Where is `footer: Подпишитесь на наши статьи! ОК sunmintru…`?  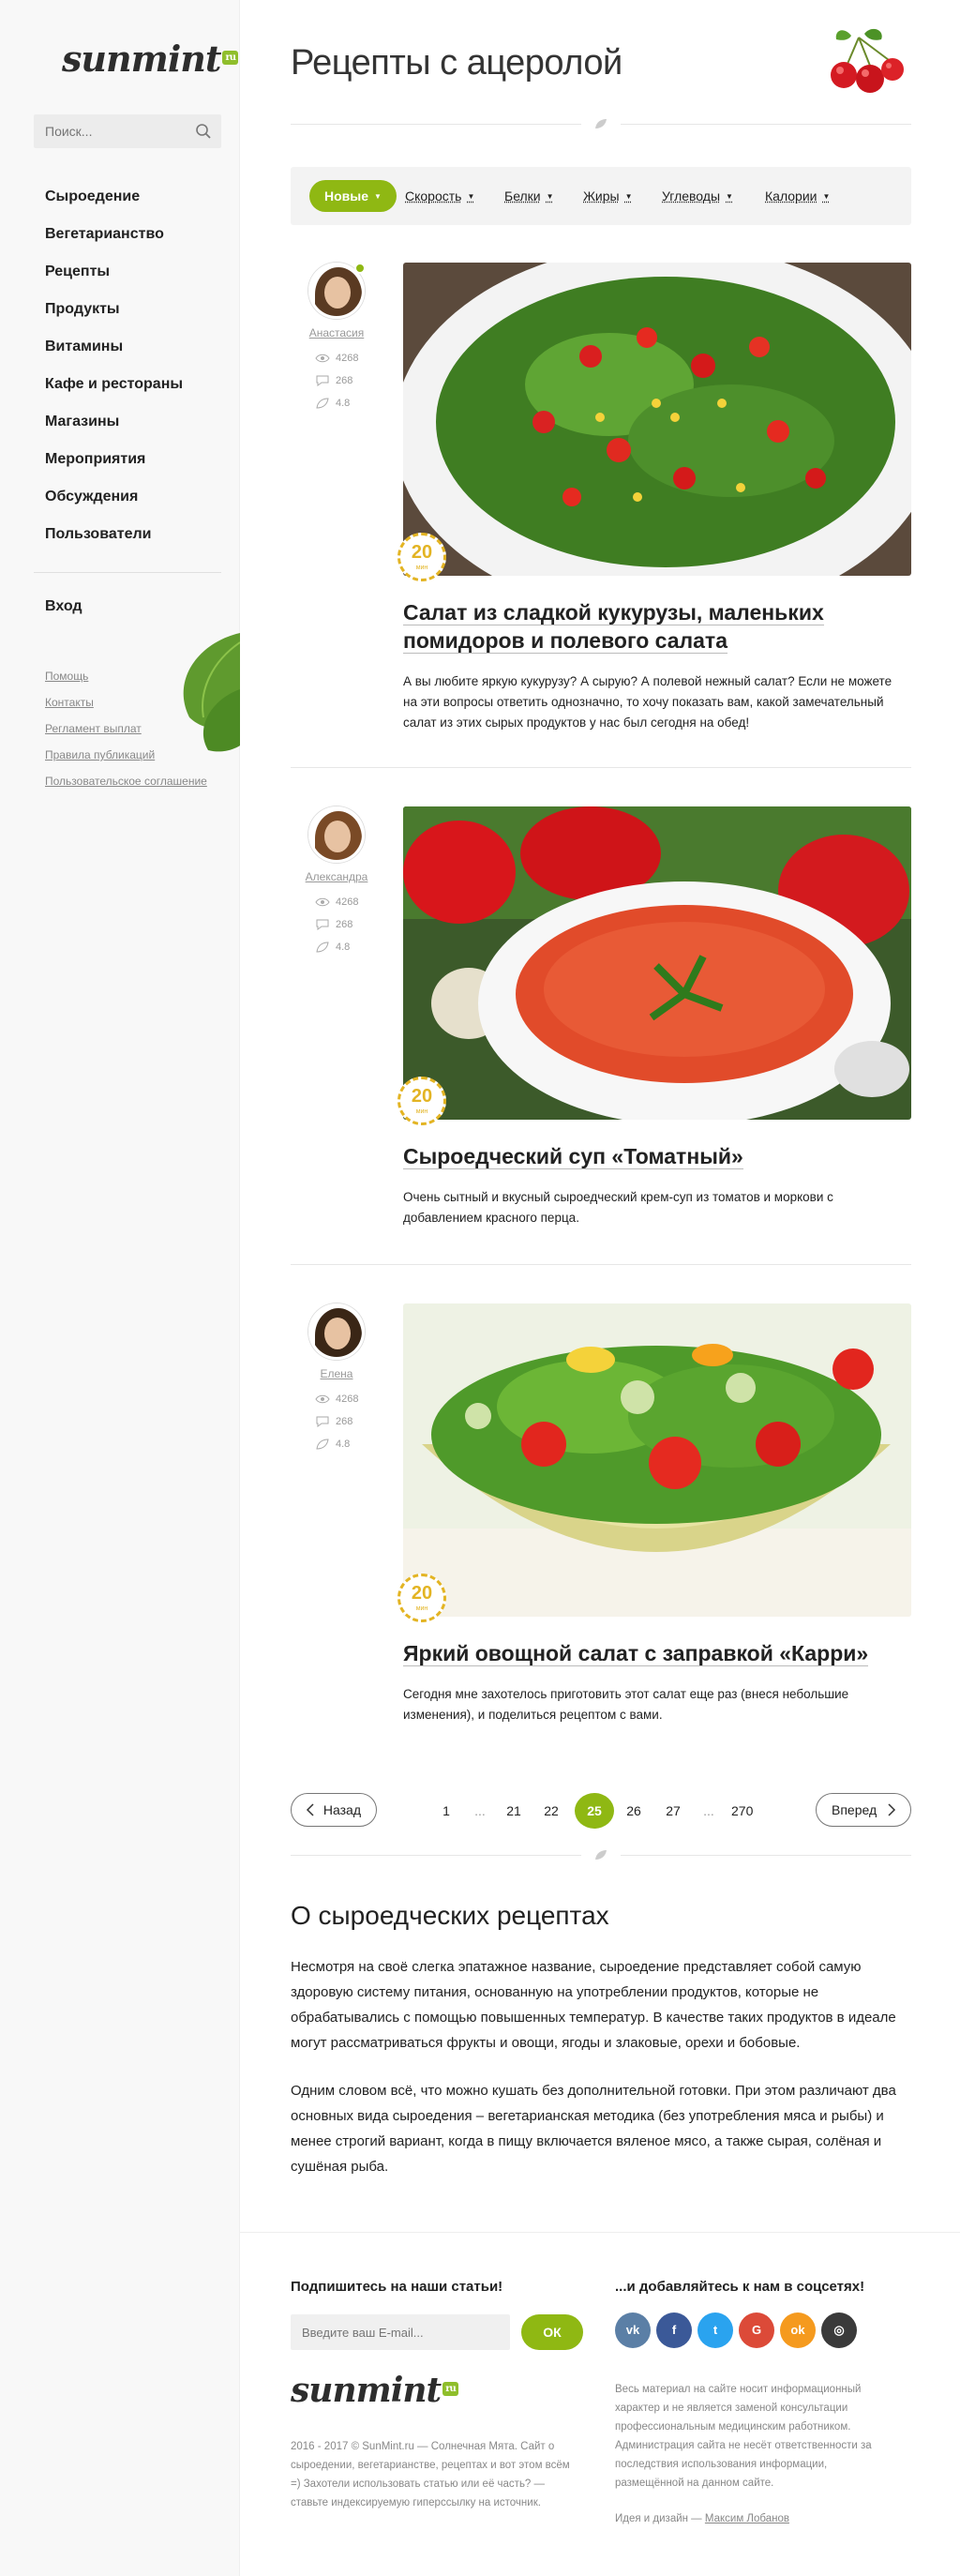
footer: Подпишитесь на наши статьи! ОК sunmintru… is located at coordinates (601, 2404).